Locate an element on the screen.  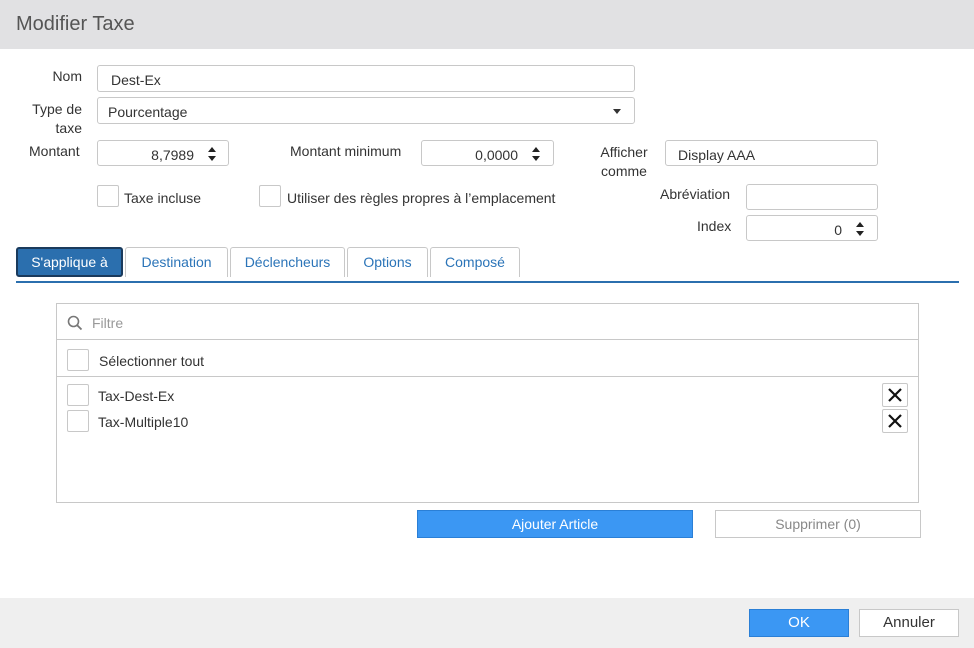
type-taxe-select: Pourcentage is located at coordinates (366, 110).